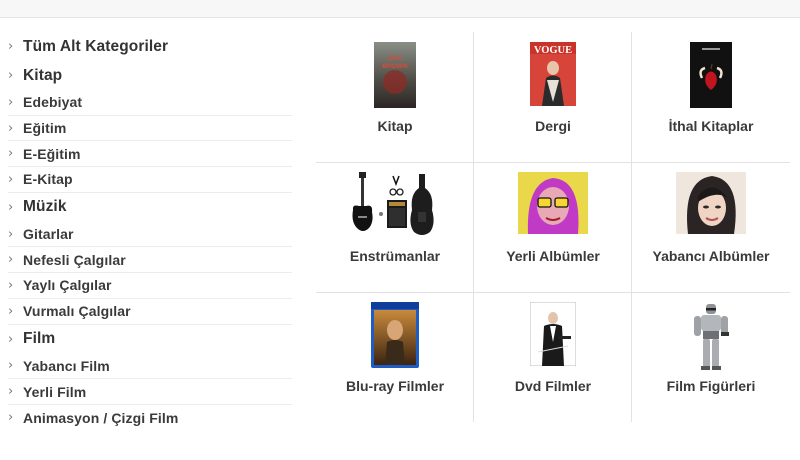 This screenshot has width=800, height=460. What do you see at coordinates (45, 128) in the screenshot?
I see `sidebar-item-label: Eğitim` at bounding box center [45, 128].